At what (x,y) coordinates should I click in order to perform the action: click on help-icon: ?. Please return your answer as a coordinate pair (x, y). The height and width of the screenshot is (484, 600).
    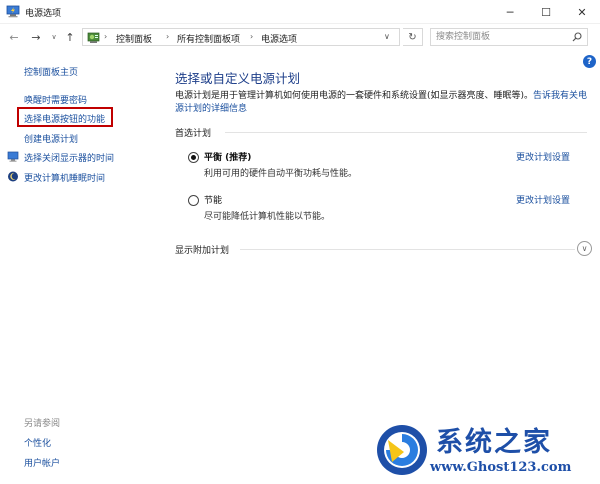
    Looking at the image, I should click on (589, 61).